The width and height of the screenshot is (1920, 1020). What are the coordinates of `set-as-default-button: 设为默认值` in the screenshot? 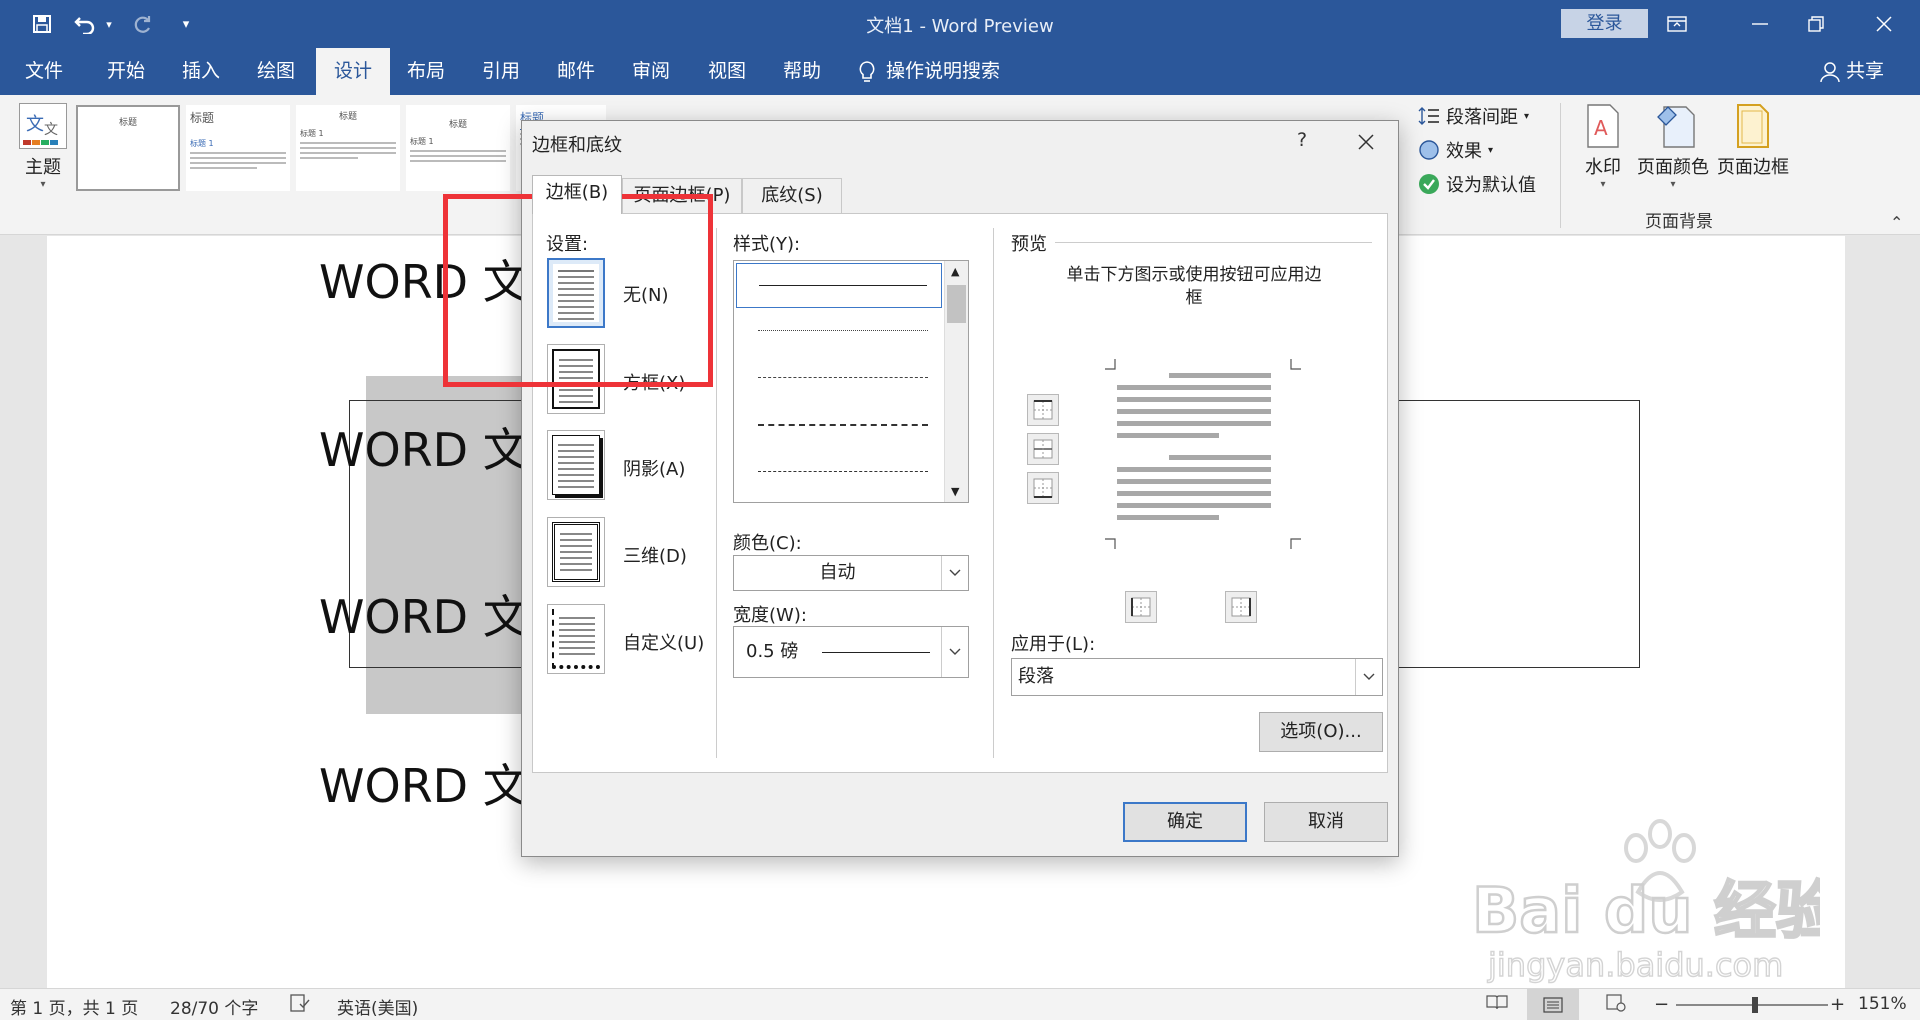 It's located at (1477, 184).